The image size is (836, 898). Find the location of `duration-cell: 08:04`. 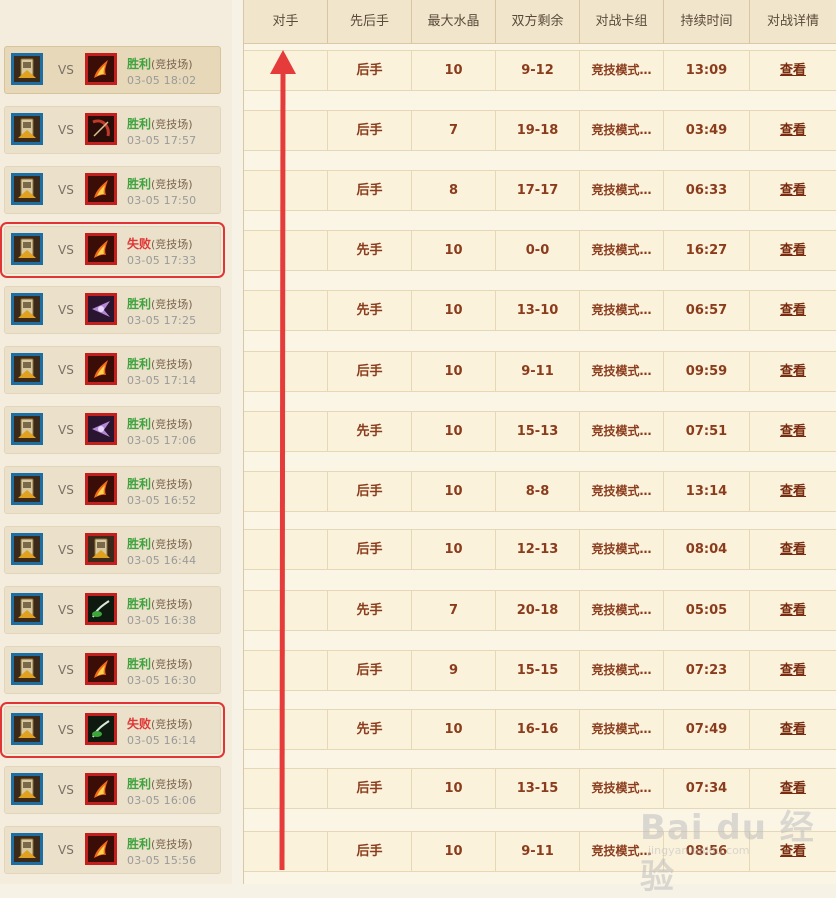

duration-cell: 08:04 is located at coordinates (707, 549).